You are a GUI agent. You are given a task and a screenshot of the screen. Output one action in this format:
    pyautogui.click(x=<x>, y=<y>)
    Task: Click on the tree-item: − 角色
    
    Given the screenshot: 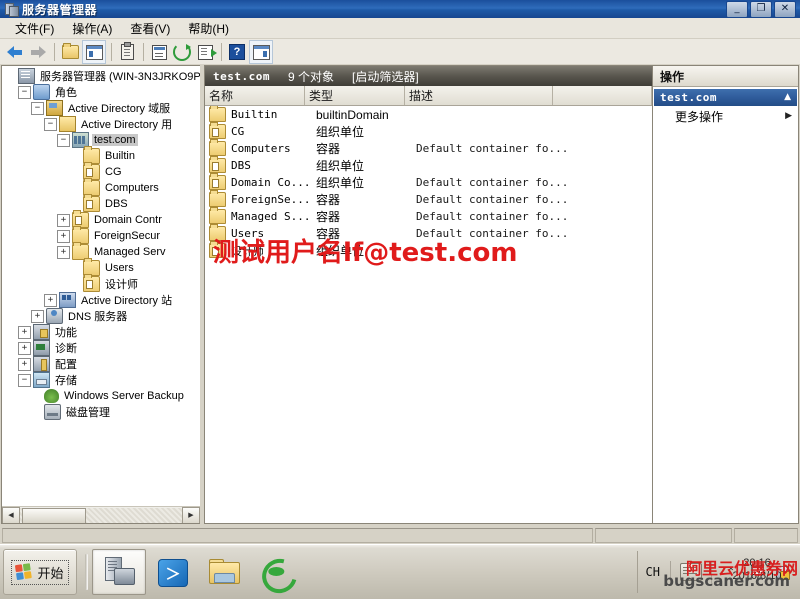 What is the action you would take?
    pyautogui.click(x=101, y=92)
    